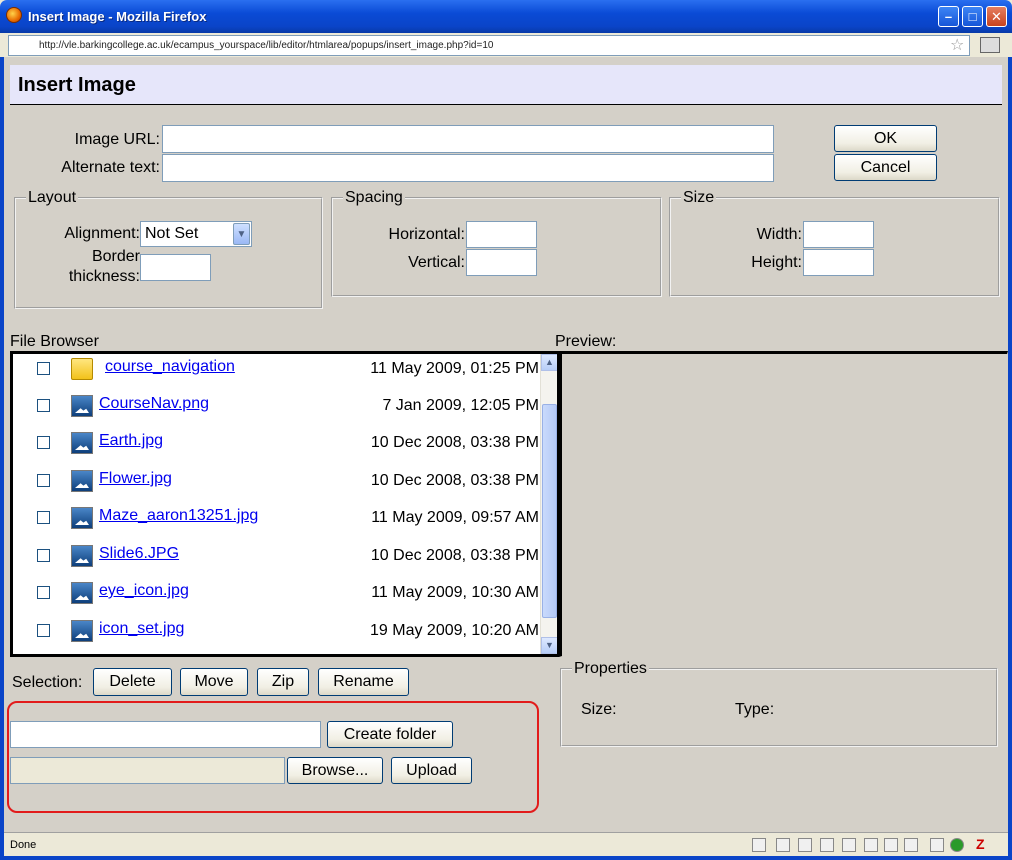  I want to click on properties-legend: Properties, so click(610, 668).